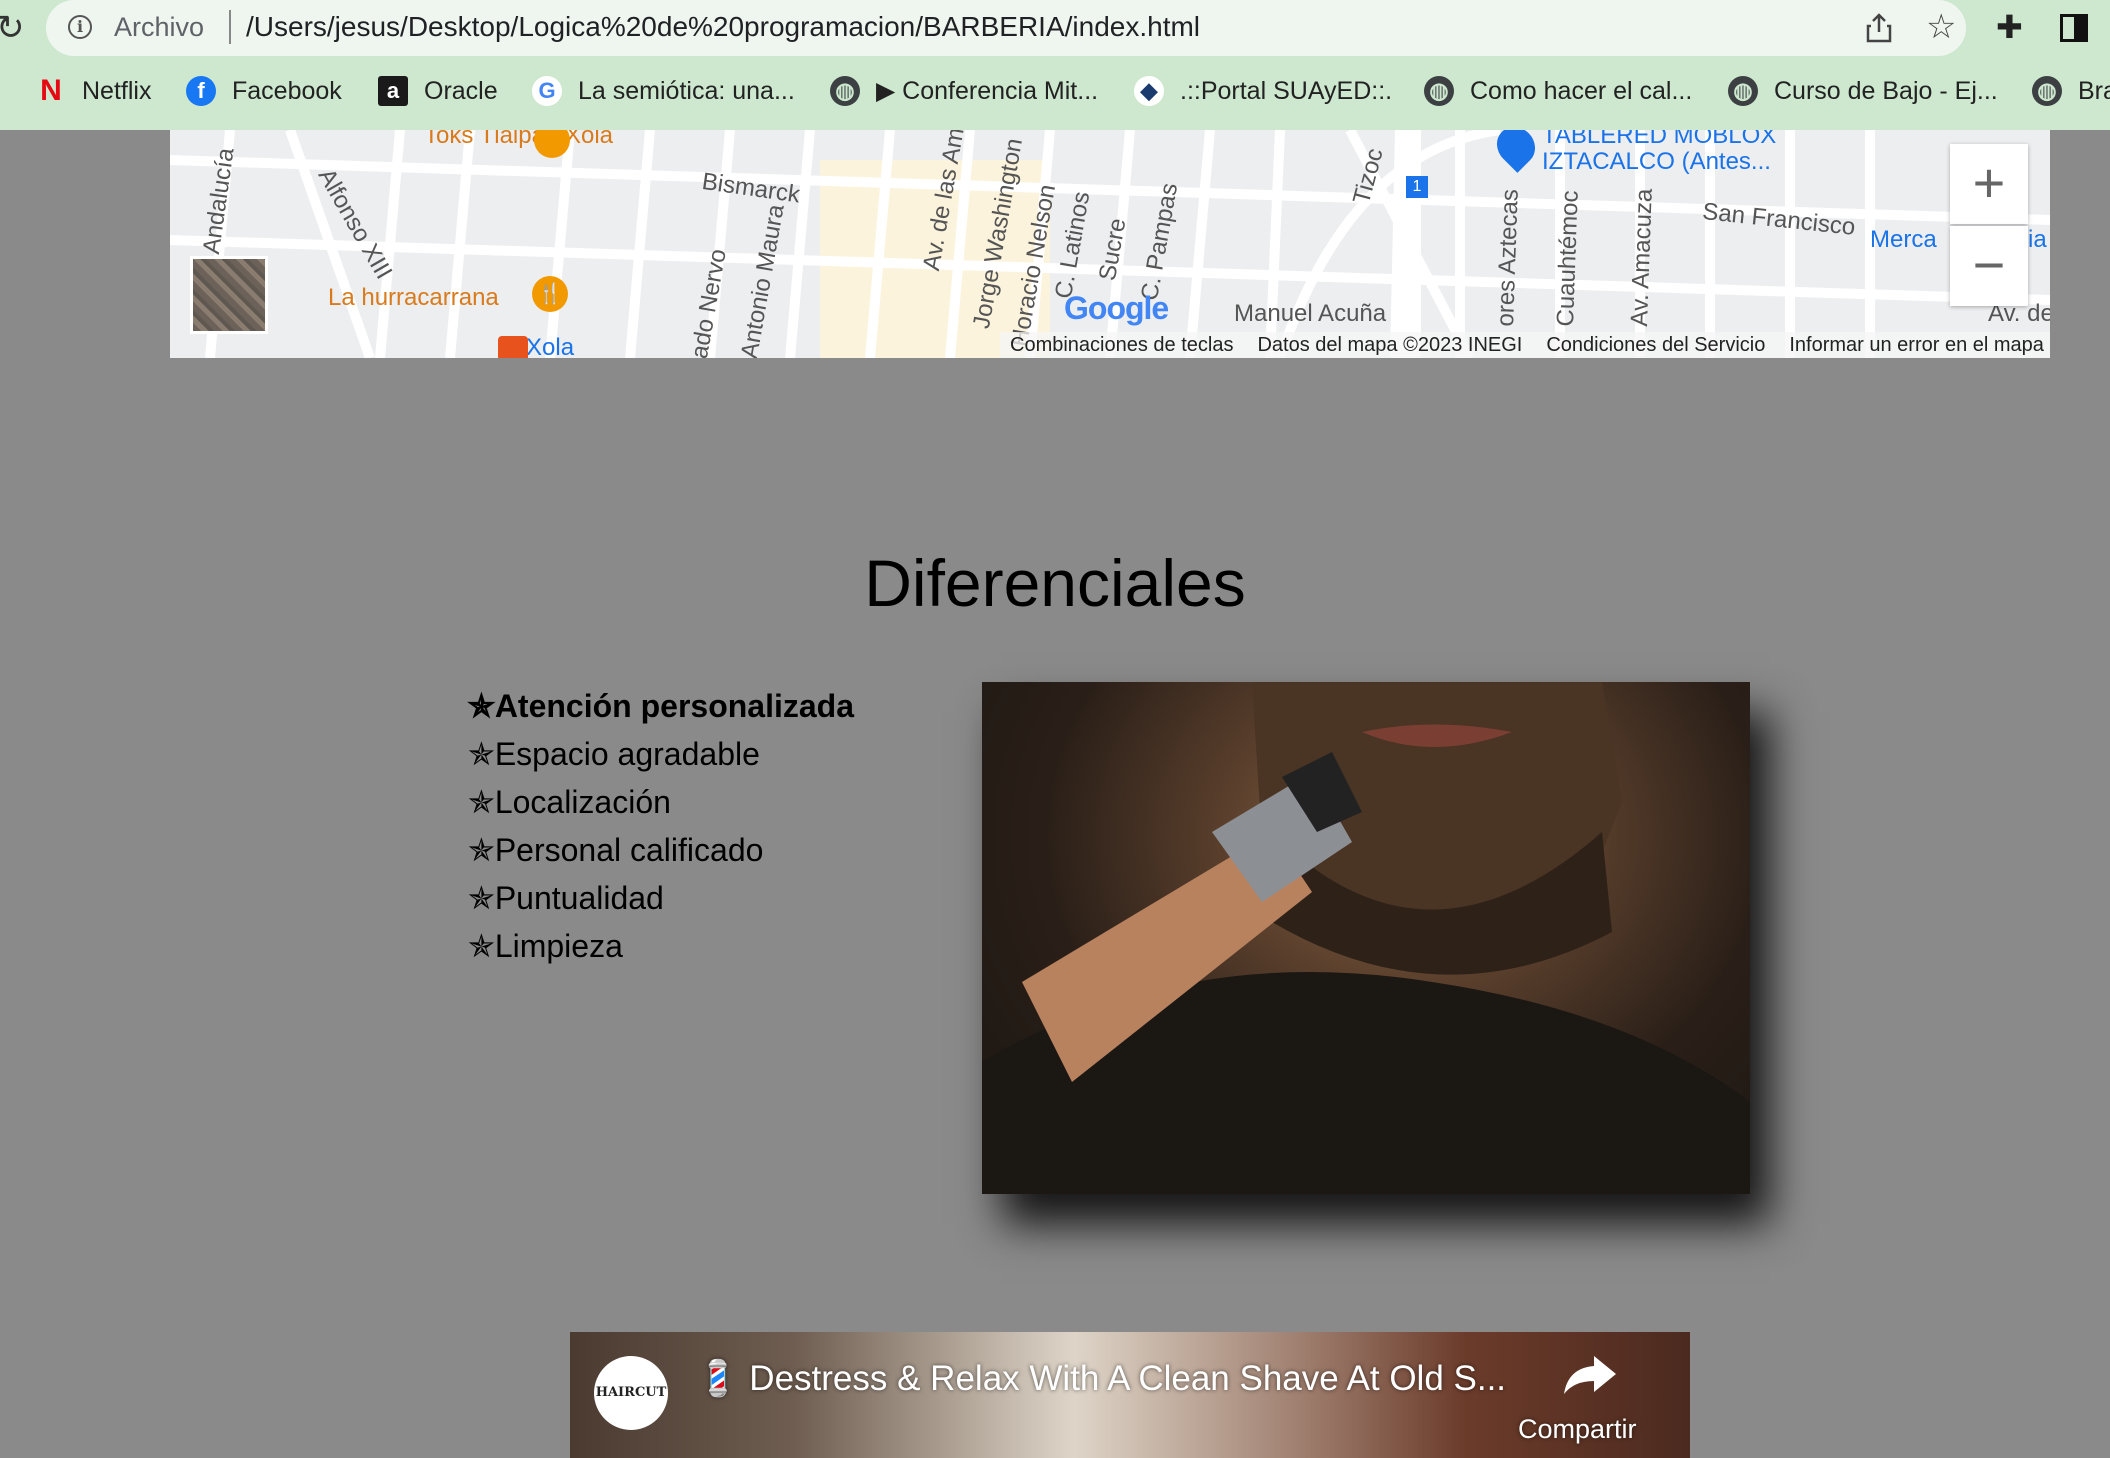 This screenshot has width=2110, height=1458. Describe the element at coordinates (1568, 258) in the screenshot. I see `map-label: Cuauhtémoc` at that location.